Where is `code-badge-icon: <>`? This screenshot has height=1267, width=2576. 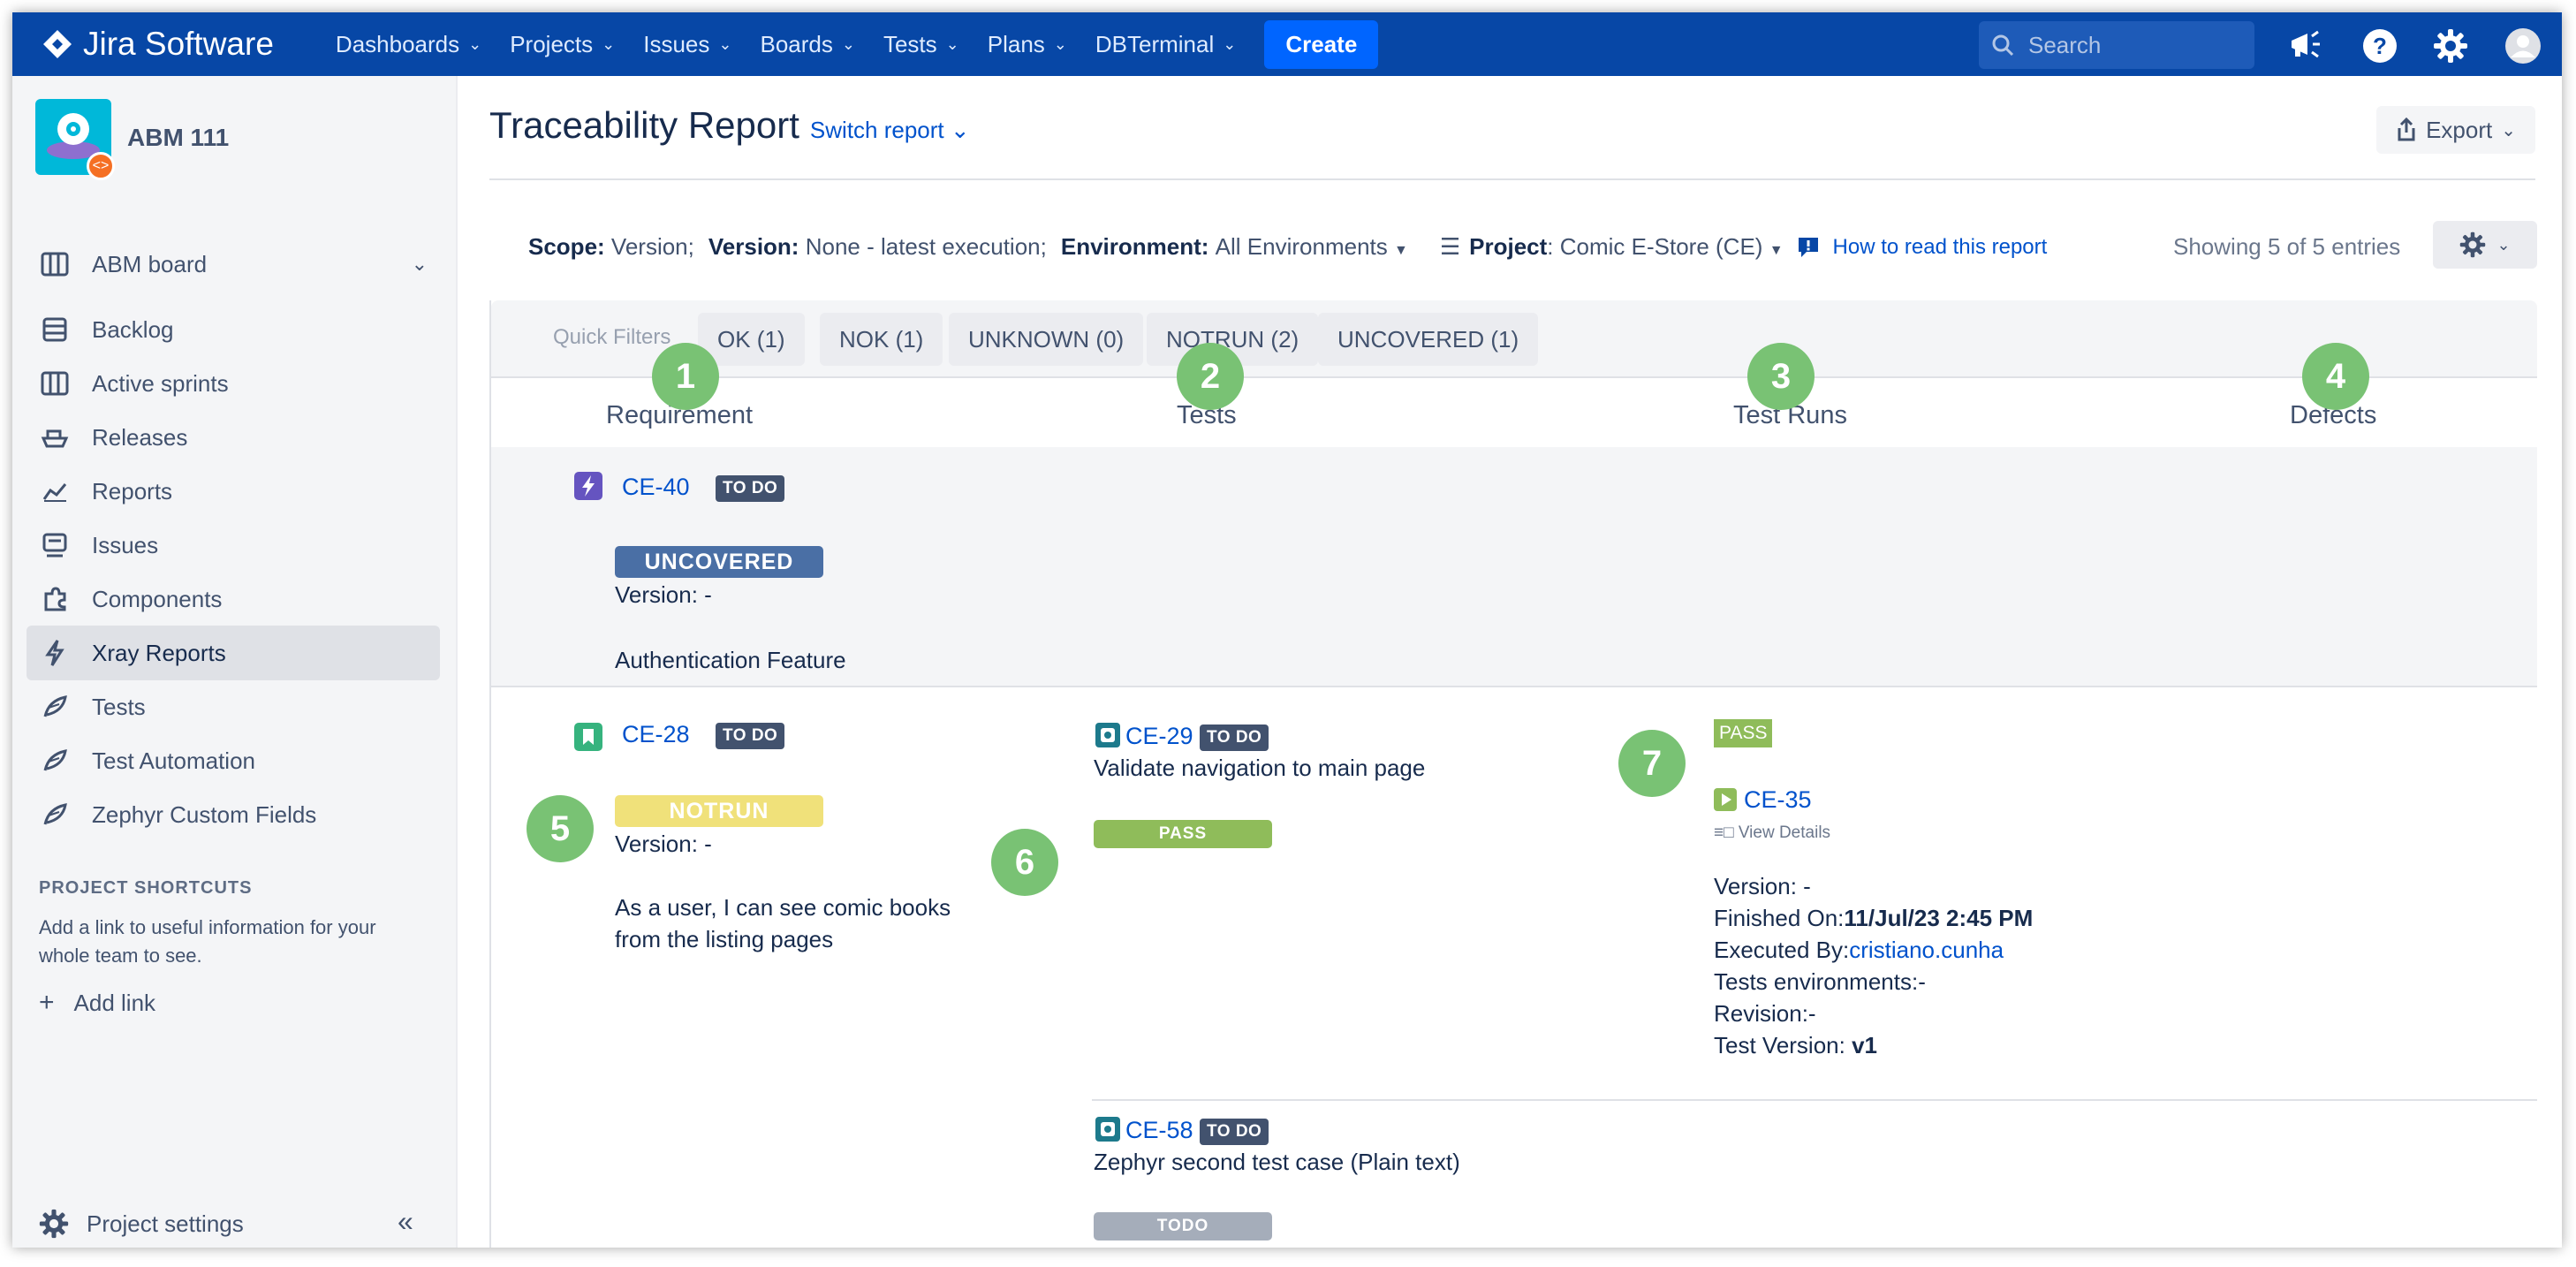
code-badge-icon: <> is located at coordinates (101, 166).